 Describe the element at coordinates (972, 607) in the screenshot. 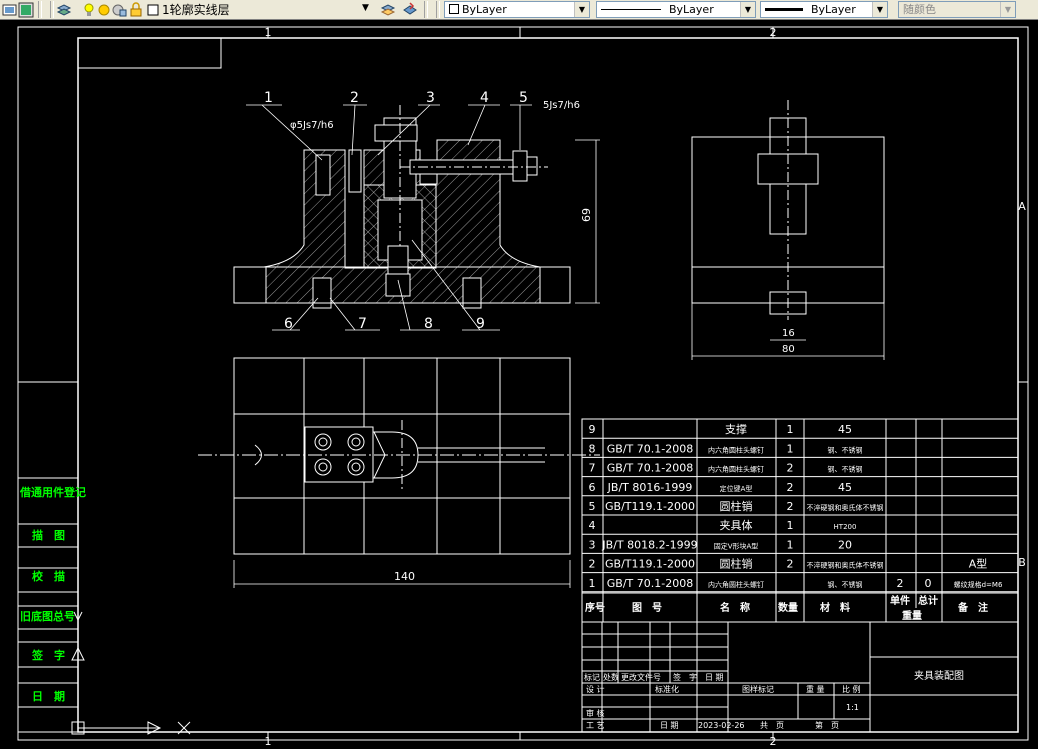

I see `svg-text: 备 注` at that location.